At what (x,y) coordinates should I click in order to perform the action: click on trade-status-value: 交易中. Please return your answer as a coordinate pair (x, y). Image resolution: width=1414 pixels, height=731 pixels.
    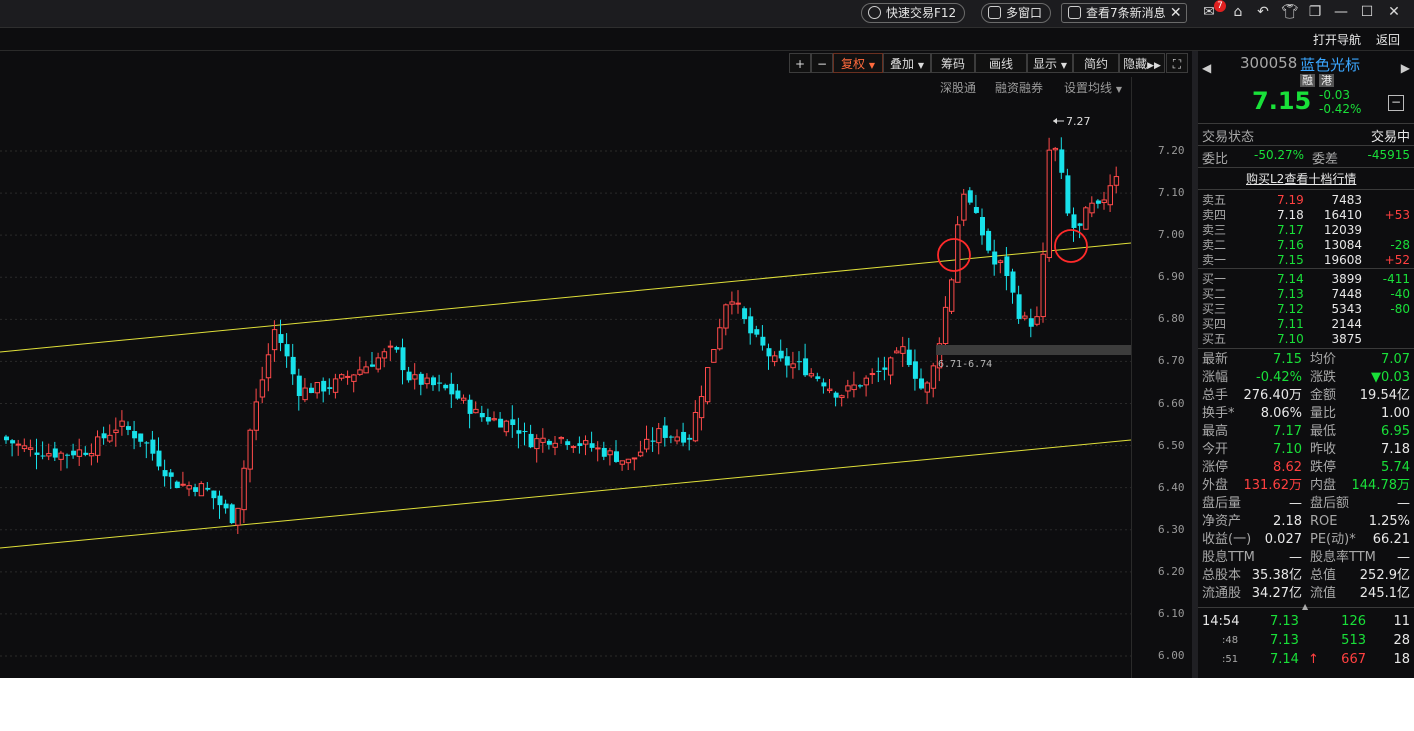
    Looking at the image, I should click on (1390, 137).